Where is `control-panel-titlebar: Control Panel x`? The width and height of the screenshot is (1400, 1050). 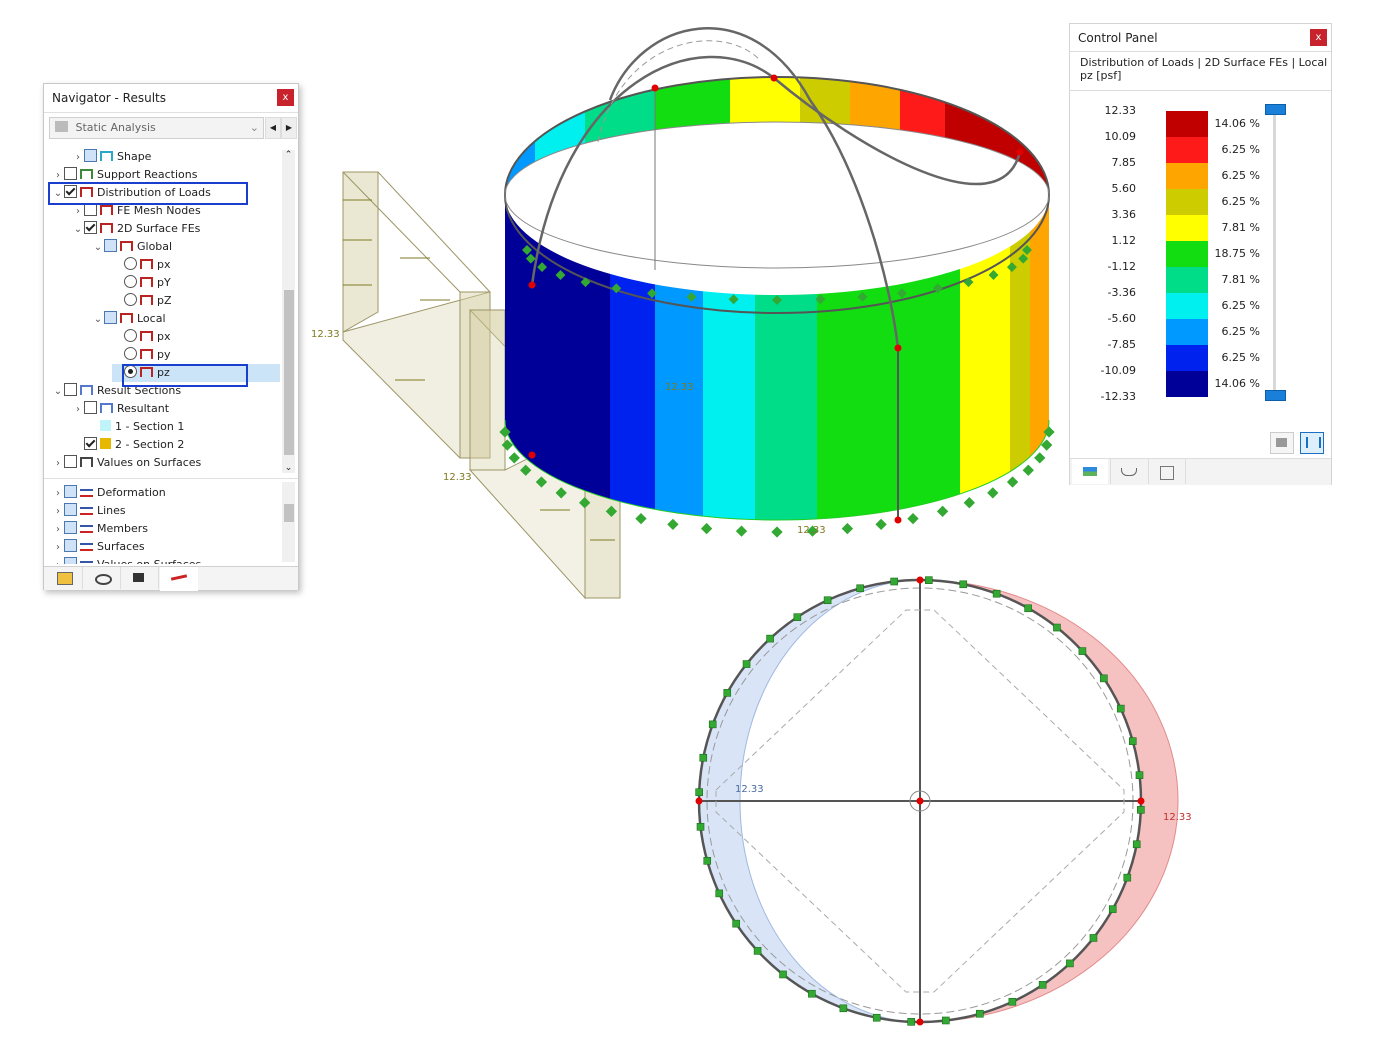 control-panel-titlebar: Control Panel x is located at coordinates (1200, 38).